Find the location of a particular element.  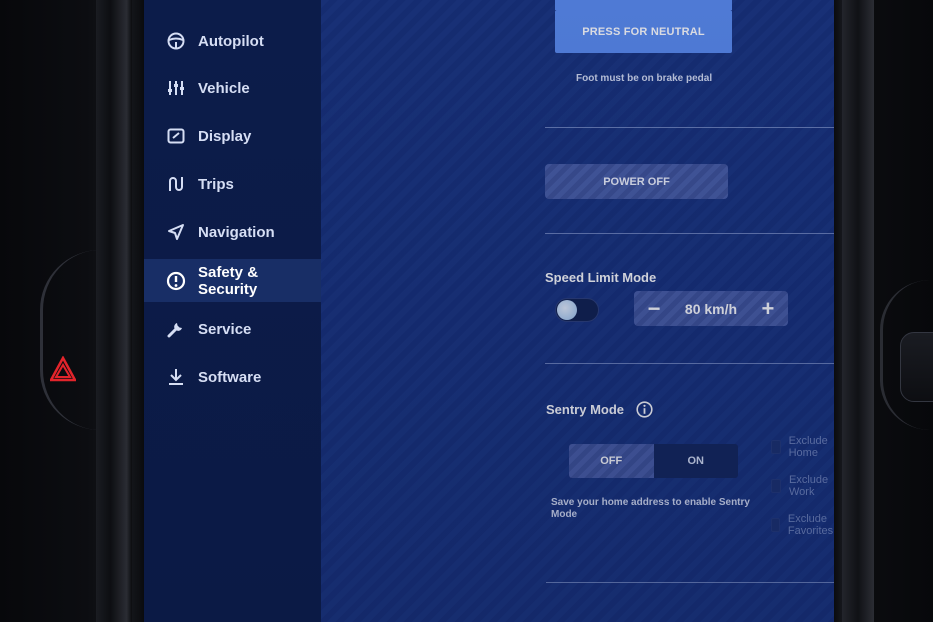

sidebar-item-label: Autopilot is located at coordinates (231, 41).